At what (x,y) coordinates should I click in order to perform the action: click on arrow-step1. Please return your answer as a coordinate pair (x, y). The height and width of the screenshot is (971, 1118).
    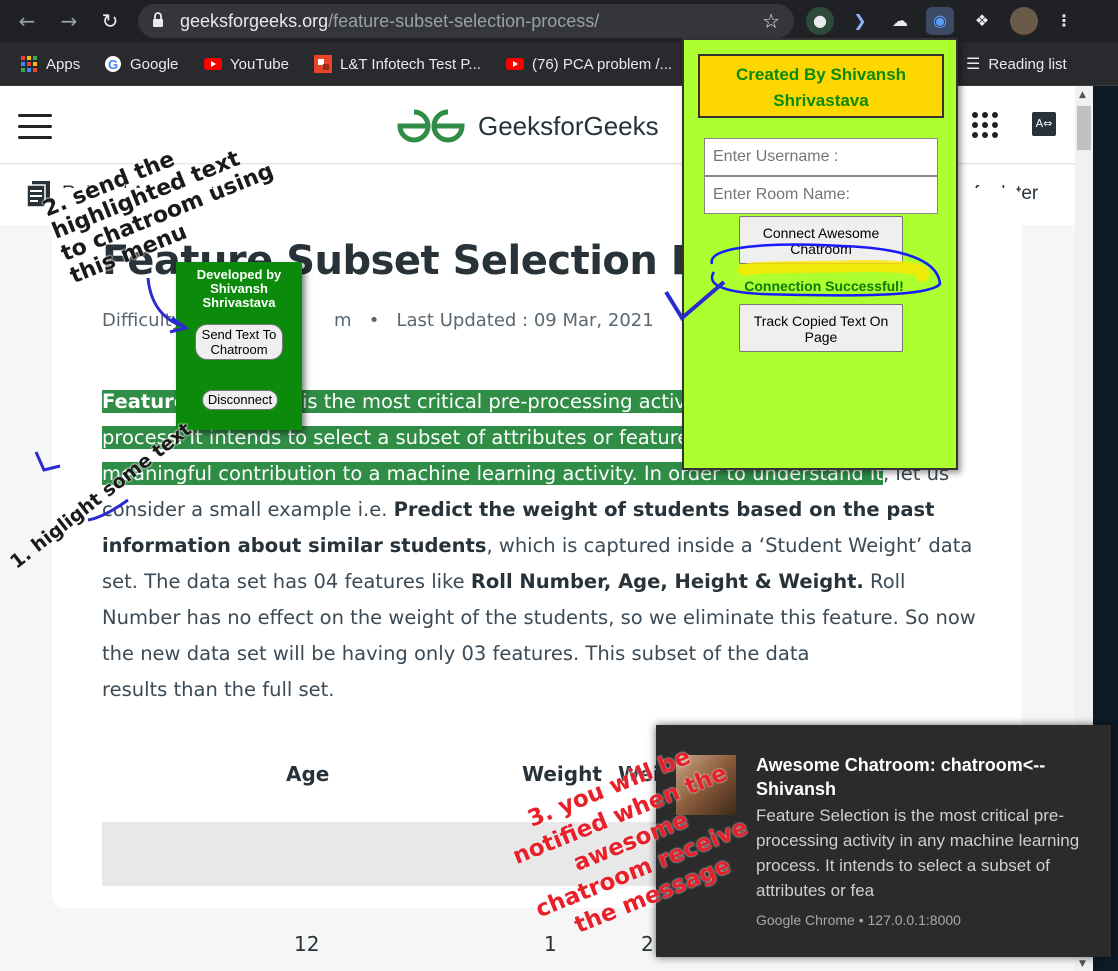
    Looking at the image, I should click on (47, 461).